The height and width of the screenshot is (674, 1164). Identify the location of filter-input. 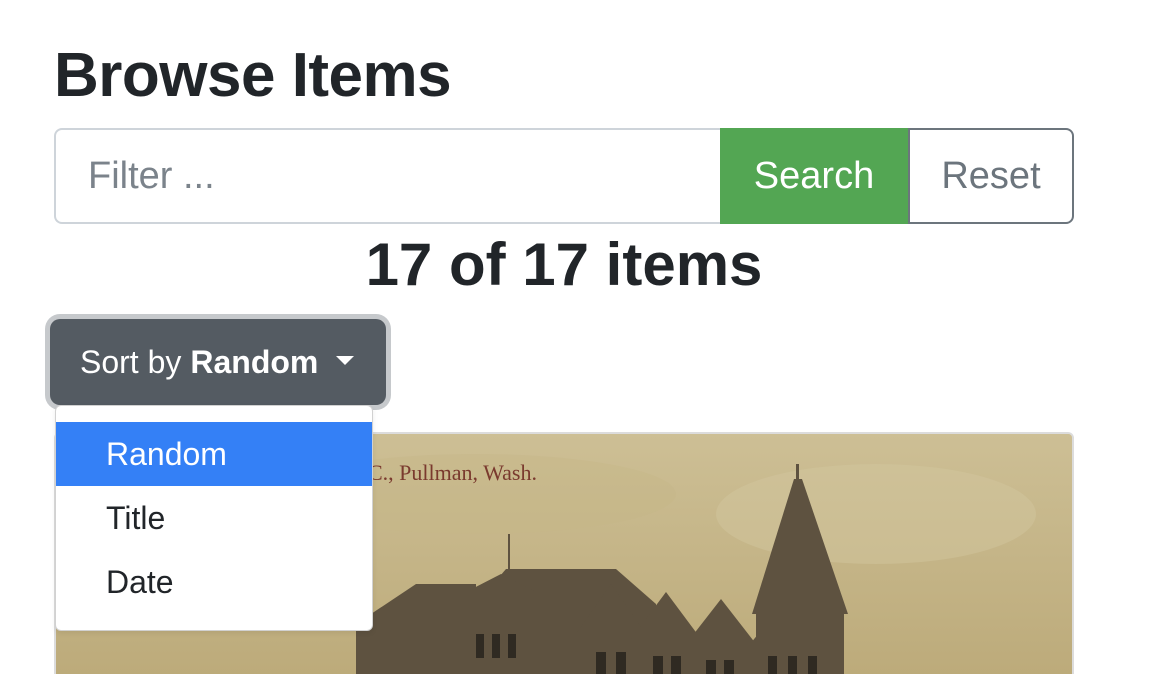
(387, 176).